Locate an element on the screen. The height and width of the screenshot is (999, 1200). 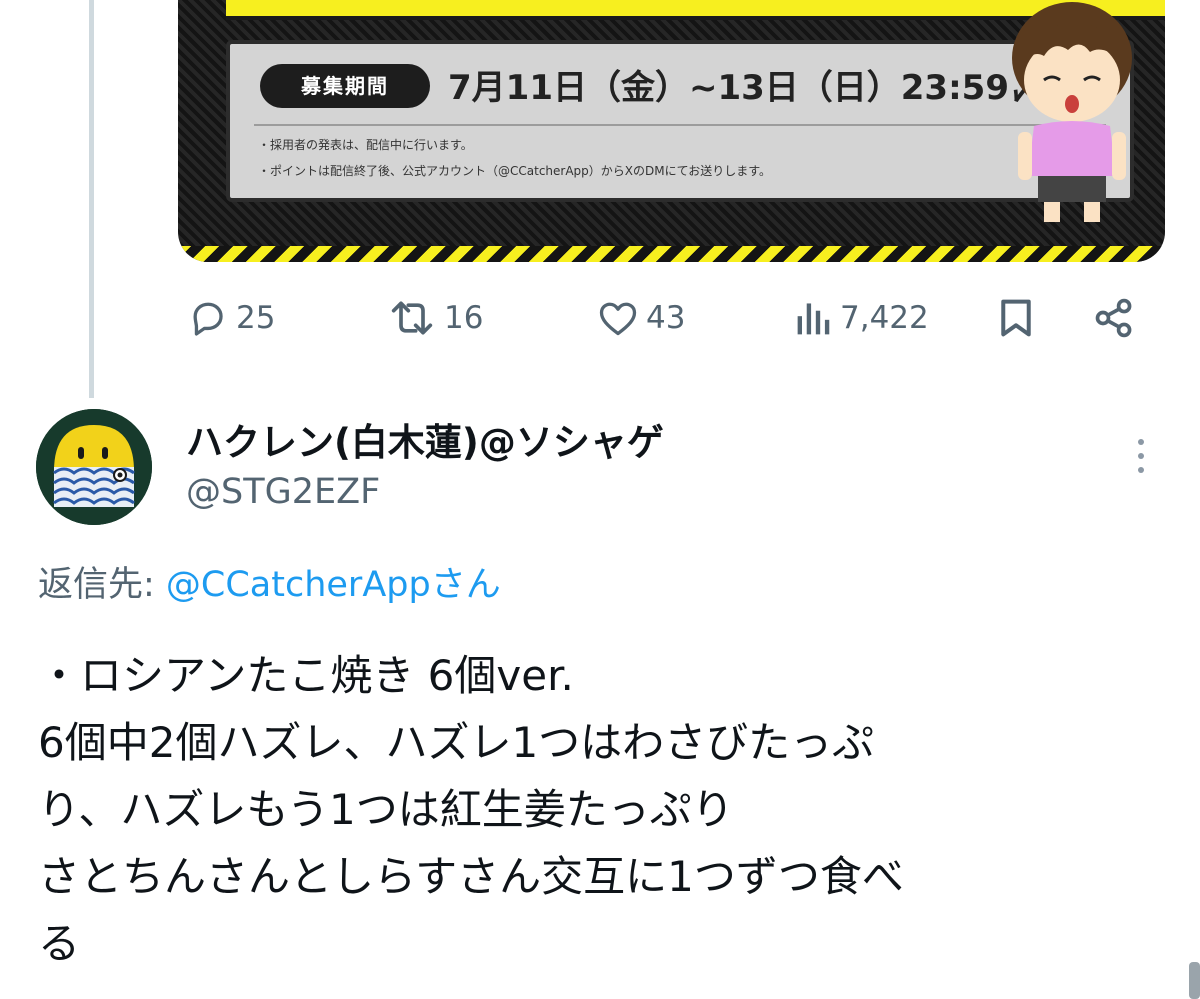
media-mascot-illustration is located at coordinates (1072, 112).